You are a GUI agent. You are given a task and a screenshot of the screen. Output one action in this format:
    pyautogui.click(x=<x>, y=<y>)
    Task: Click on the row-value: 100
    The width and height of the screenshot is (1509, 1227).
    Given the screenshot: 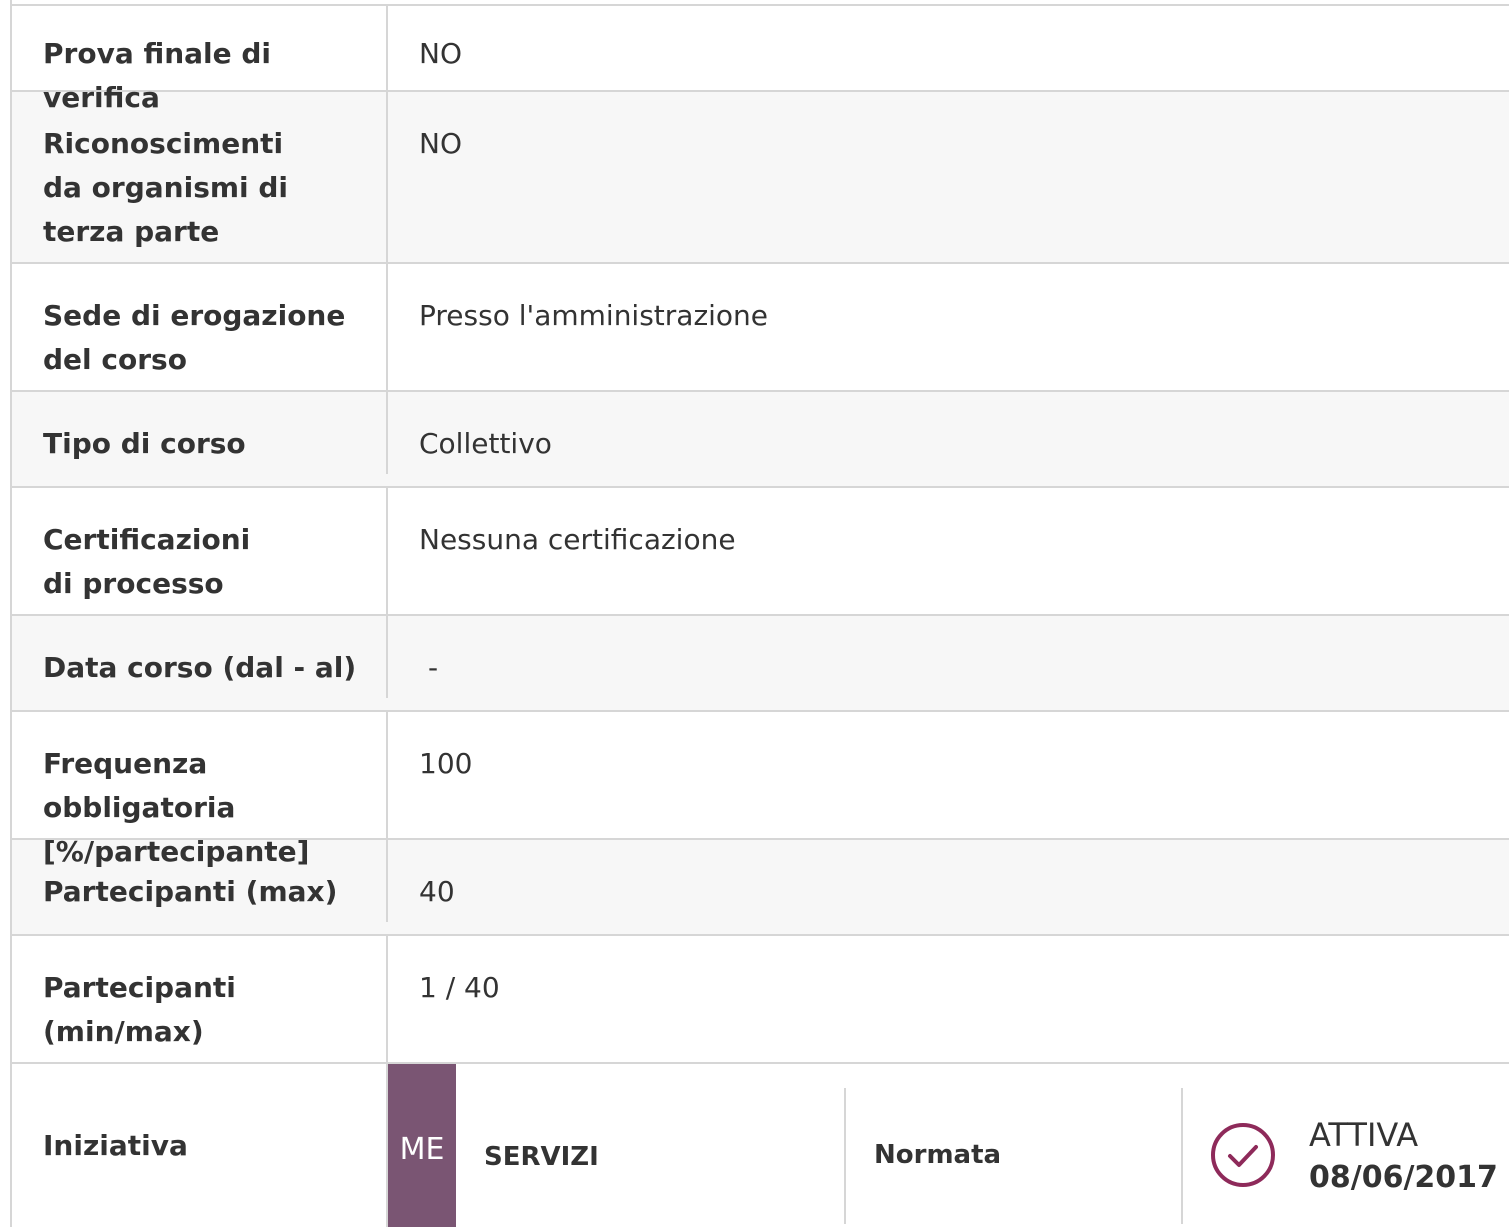 What is the action you would take?
    pyautogui.click(x=446, y=763)
    